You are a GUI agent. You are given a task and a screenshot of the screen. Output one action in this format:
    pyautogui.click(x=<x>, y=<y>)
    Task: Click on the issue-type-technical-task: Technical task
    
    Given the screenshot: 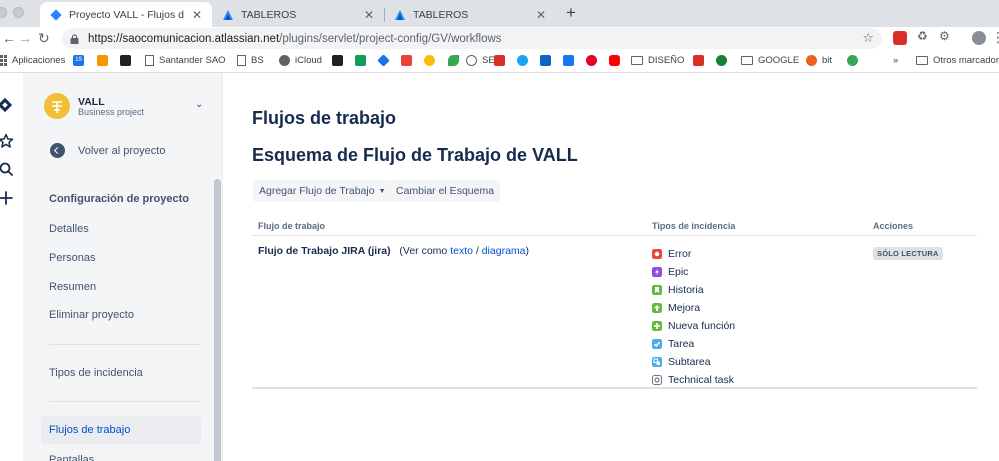 What is the action you would take?
    pyautogui.click(x=693, y=380)
    